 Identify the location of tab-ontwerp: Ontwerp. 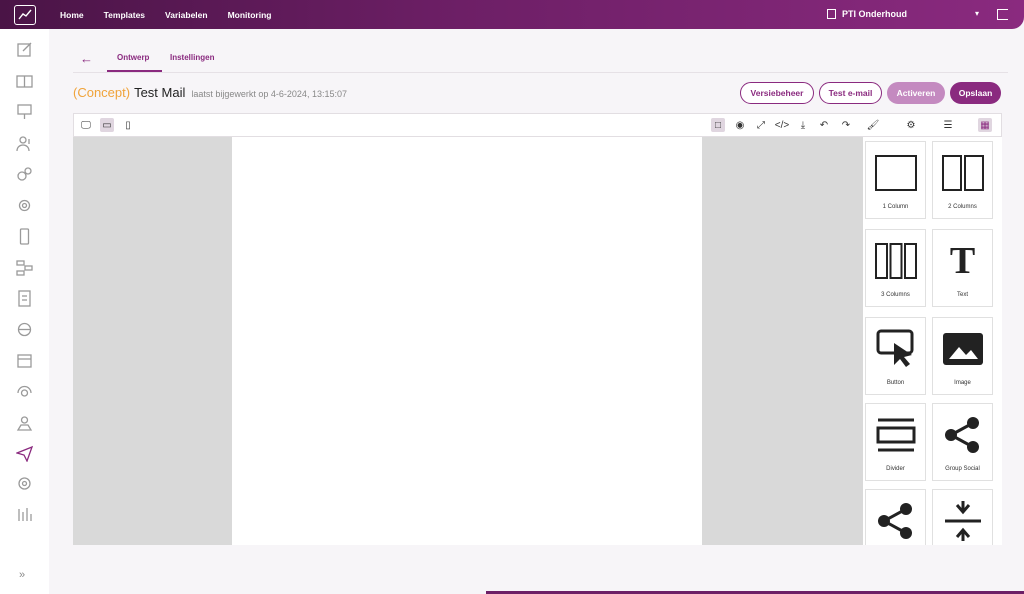
(133, 57).